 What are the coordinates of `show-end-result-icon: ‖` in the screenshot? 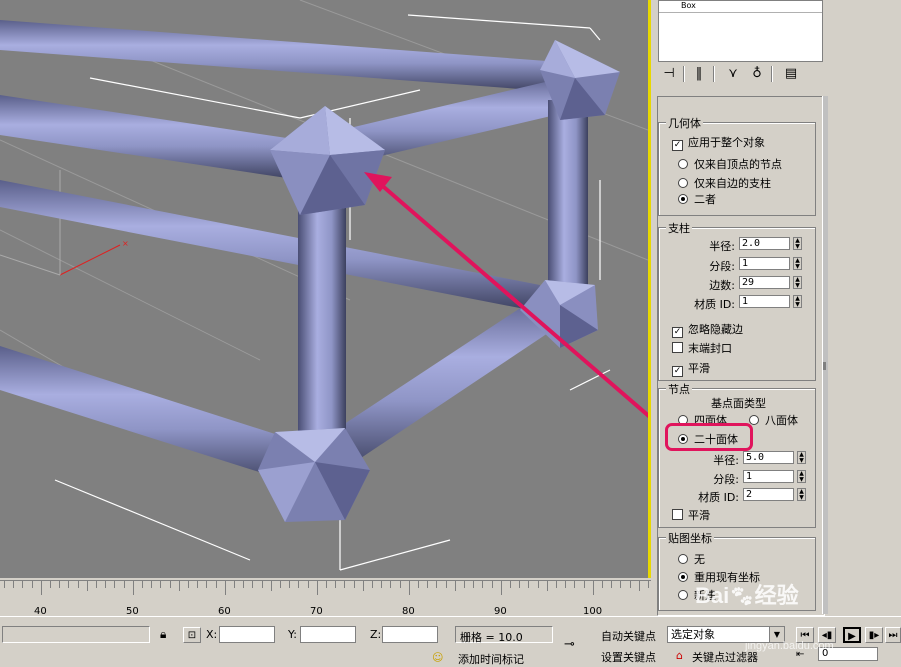 It's located at (699, 74).